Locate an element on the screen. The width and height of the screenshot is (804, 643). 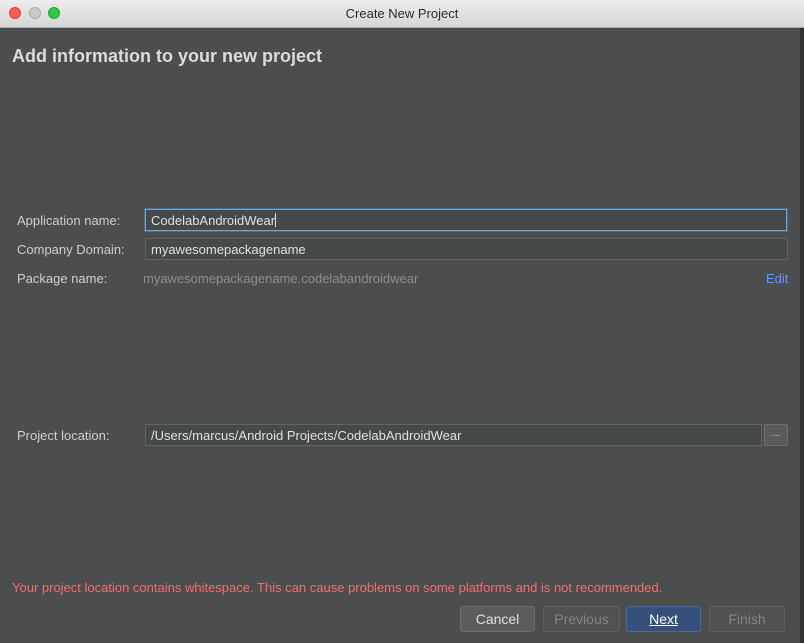
company-domain-label: Company Domain: is located at coordinates (71, 249).